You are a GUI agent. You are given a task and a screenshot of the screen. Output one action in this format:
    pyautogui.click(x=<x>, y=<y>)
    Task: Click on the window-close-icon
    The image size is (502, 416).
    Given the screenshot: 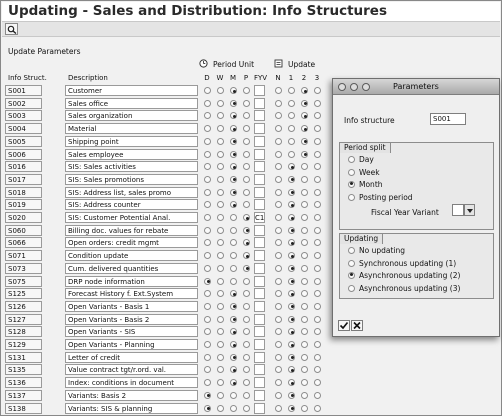 What is the action you would take?
    pyautogui.click(x=342, y=87)
    